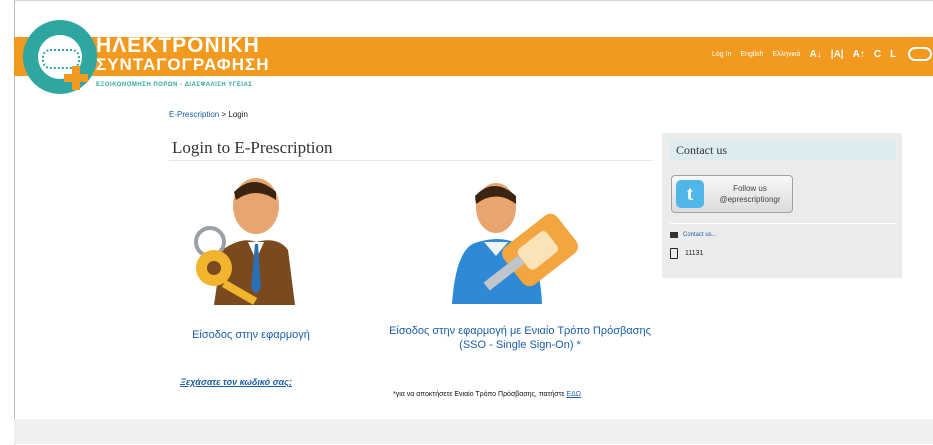 This screenshot has height=445, width=933. I want to click on twitter-follow-button: t Follow us @eprescriptiongr, so click(732, 194).